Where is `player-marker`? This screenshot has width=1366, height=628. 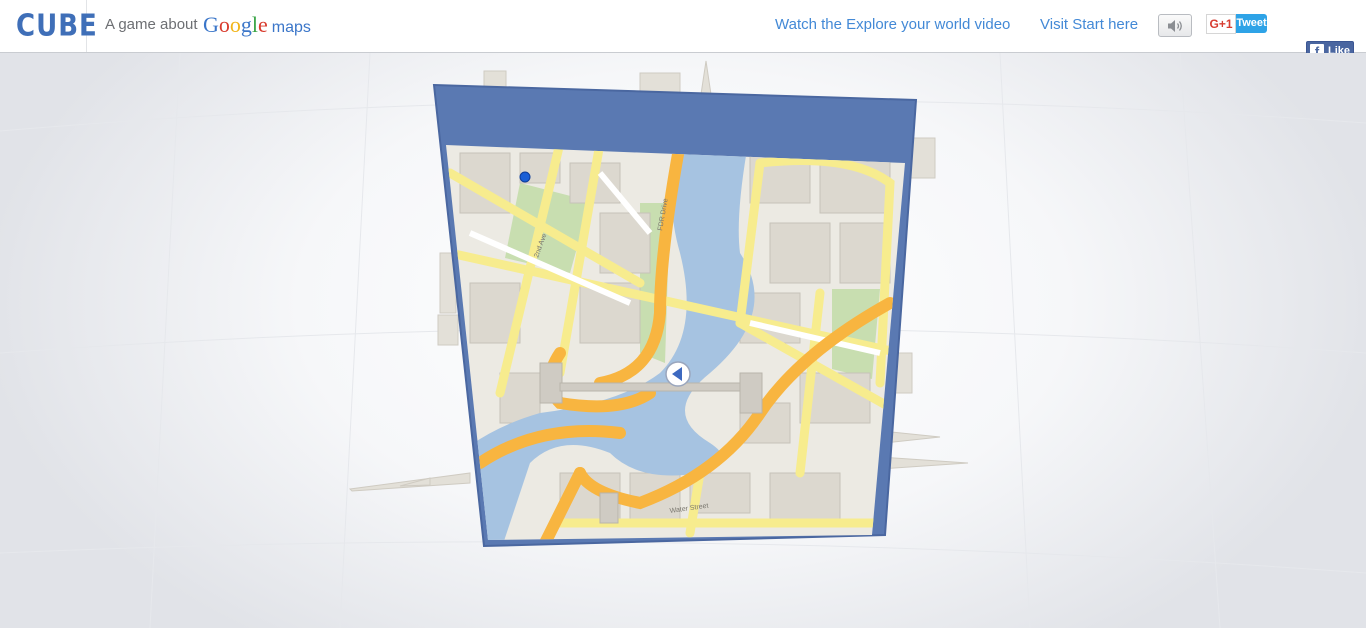 player-marker is located at coordinates (525, 177).